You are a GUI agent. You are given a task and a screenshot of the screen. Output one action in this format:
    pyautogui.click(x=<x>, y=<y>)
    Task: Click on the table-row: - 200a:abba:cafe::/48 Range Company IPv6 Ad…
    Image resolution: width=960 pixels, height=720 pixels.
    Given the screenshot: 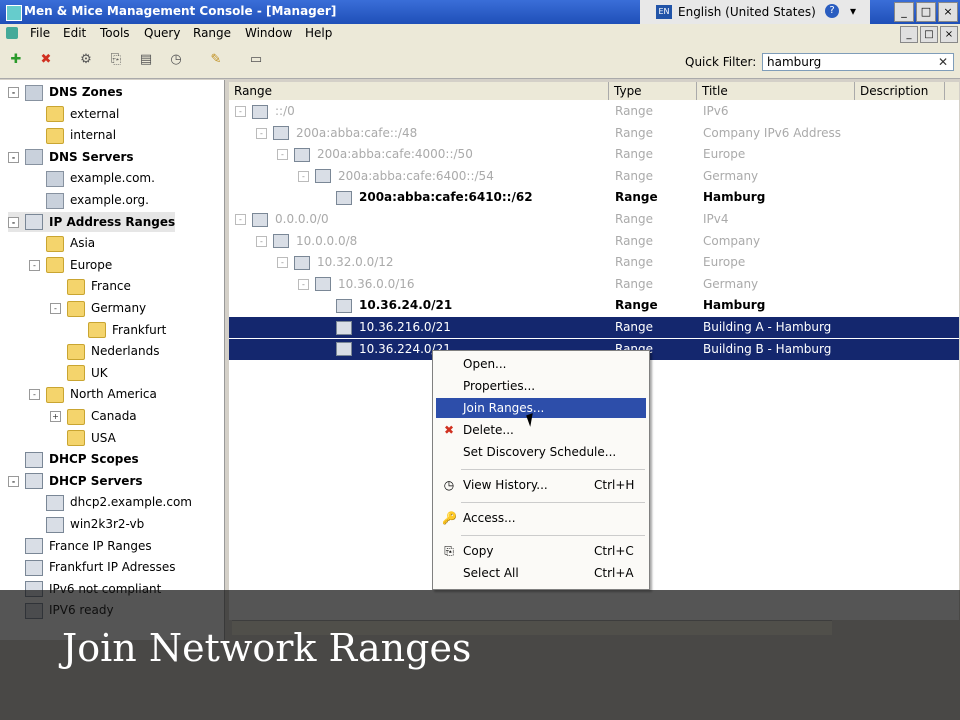 What is the action you would take?
    pyautogui.click(x=594, y=133)
    